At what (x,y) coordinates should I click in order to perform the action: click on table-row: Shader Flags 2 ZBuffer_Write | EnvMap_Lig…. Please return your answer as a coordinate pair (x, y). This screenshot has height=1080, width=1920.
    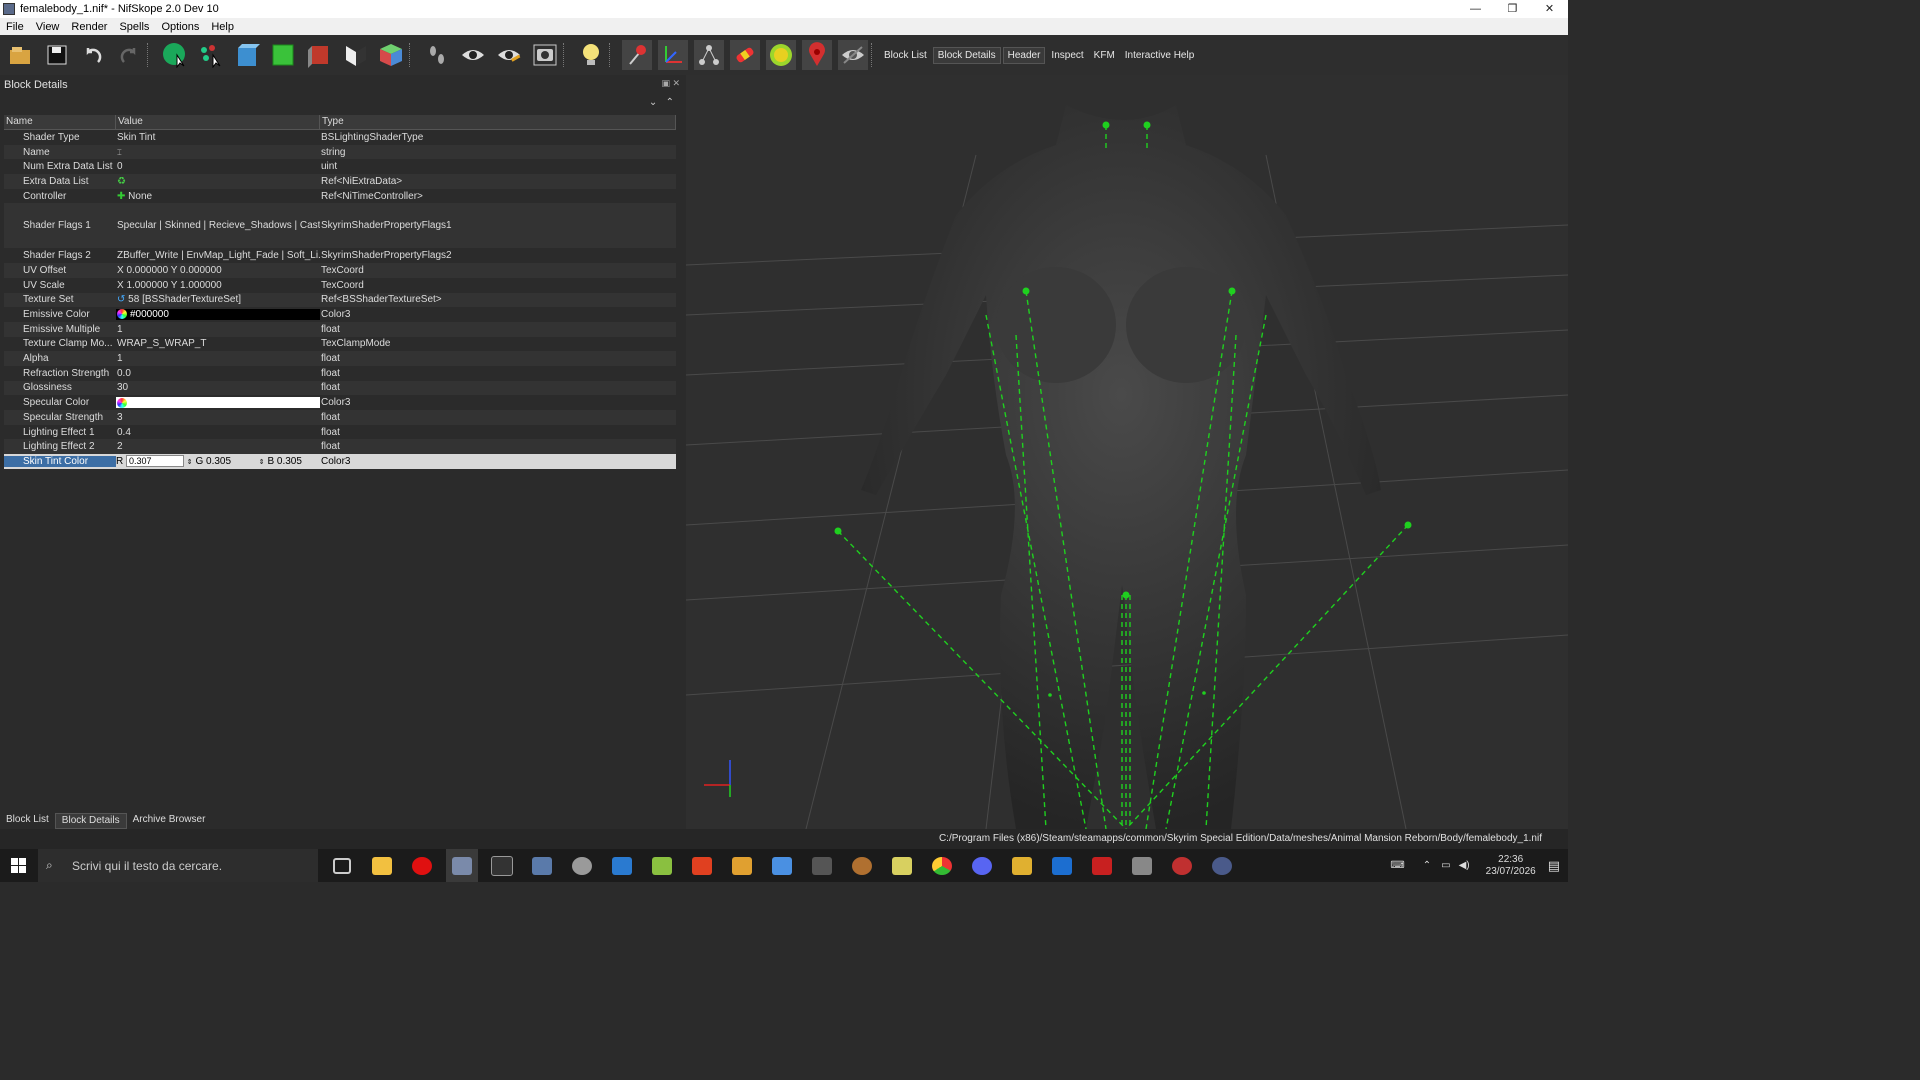
    Looking at the image, I should click on (340, 255).